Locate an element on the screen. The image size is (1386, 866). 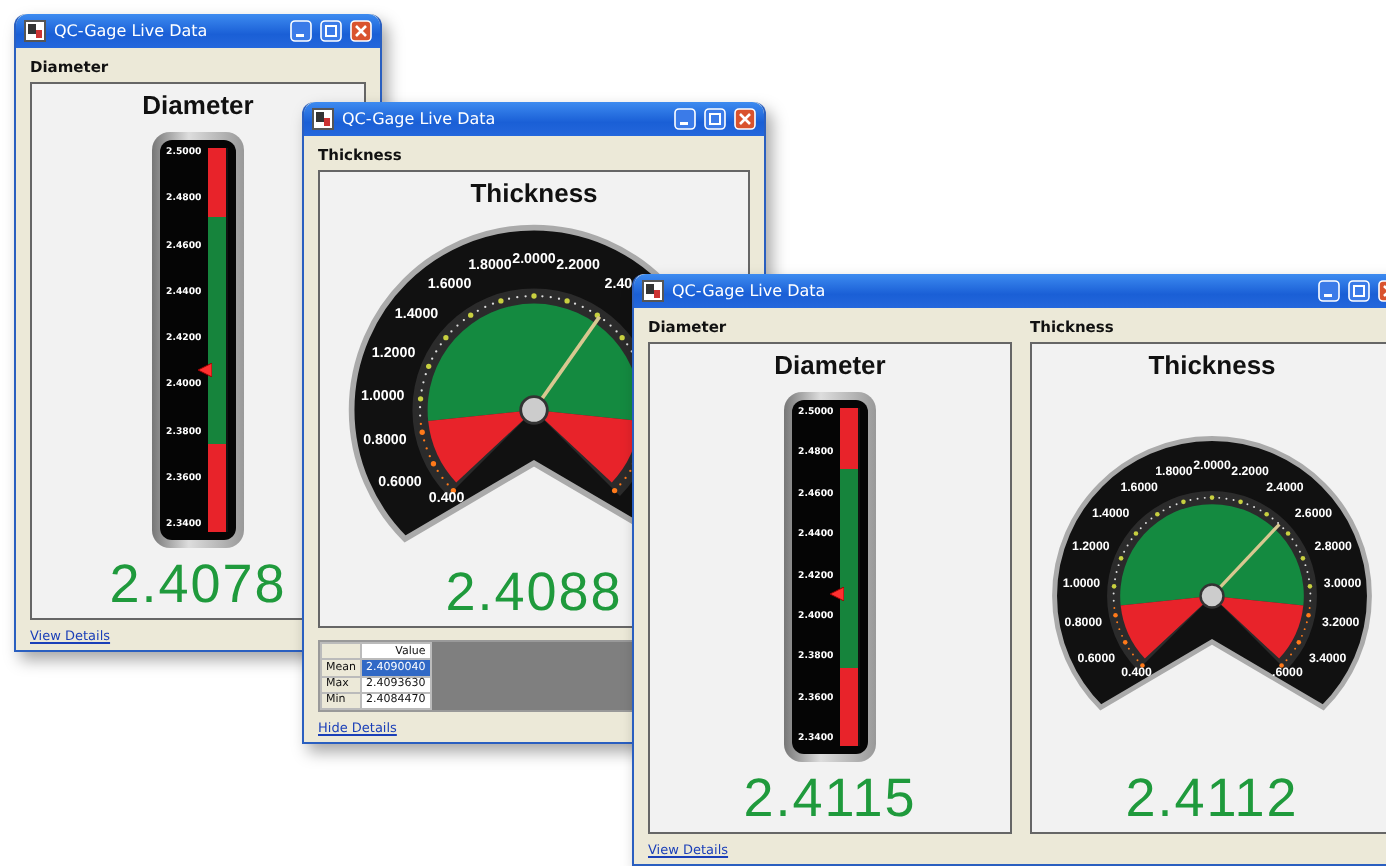
digital-readout: 2.4112 is located at coordinates (1212, 799).